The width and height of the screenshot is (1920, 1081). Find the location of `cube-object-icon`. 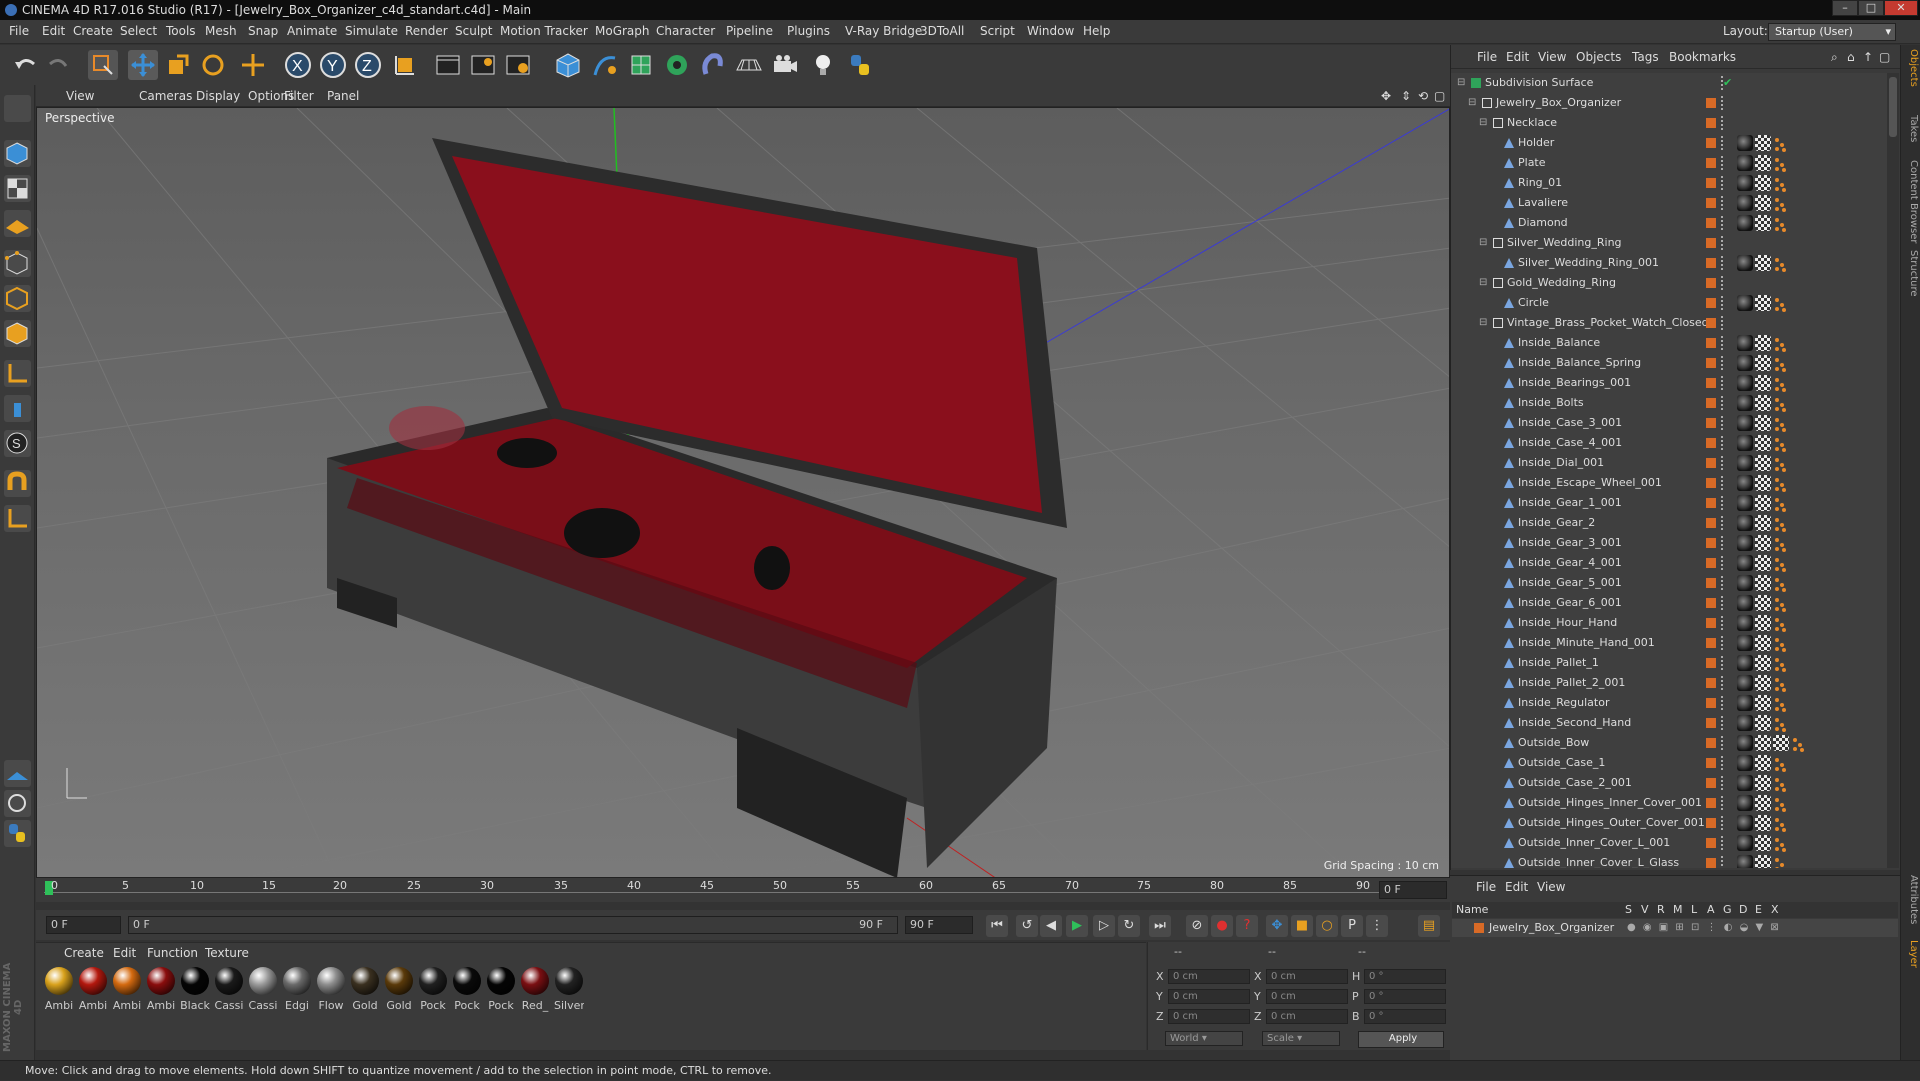

cube-object-icon is located at coordinates (568, 65).